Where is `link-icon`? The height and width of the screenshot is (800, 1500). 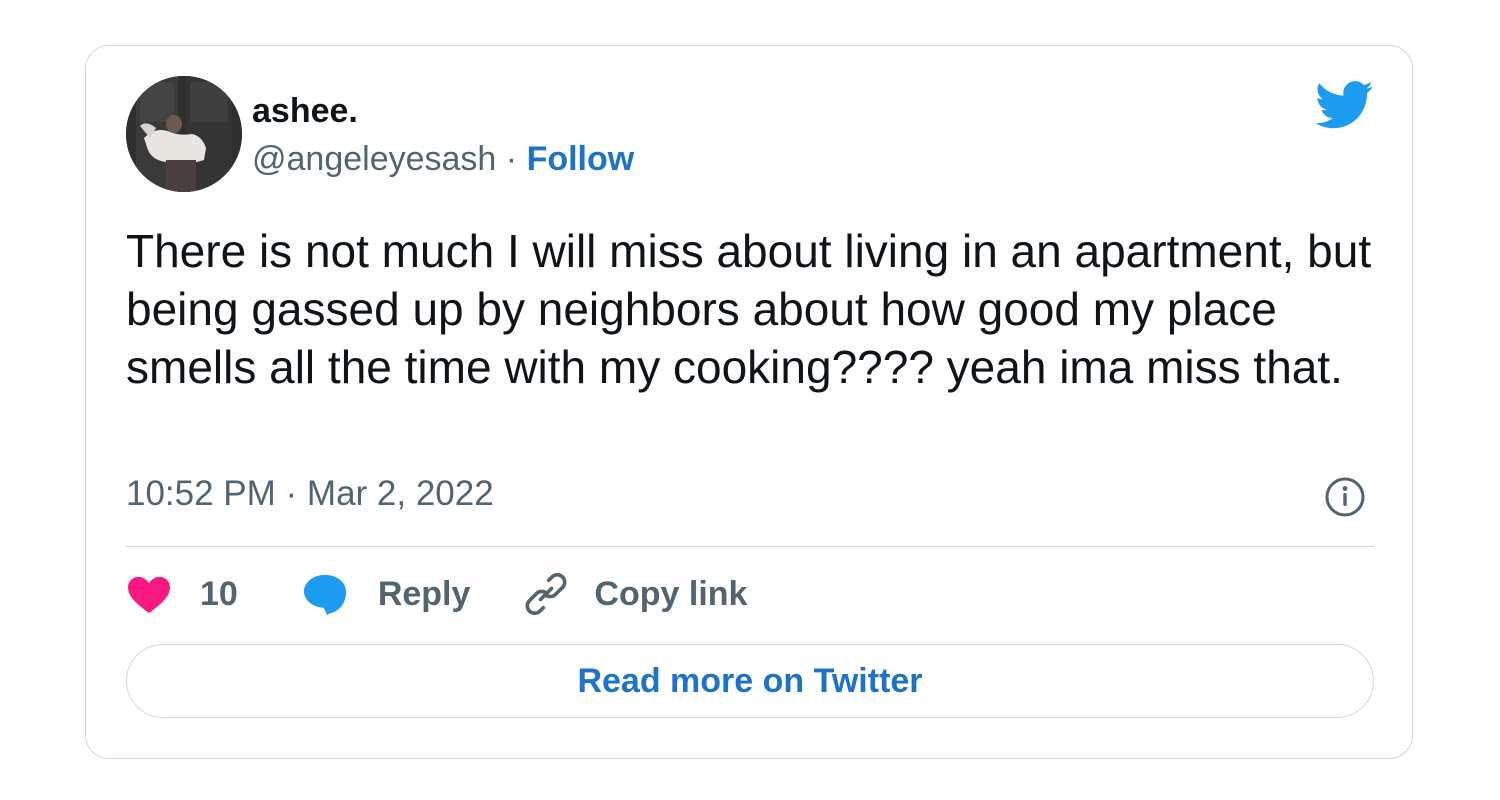
link-icon is located at coordinates (546, 594).